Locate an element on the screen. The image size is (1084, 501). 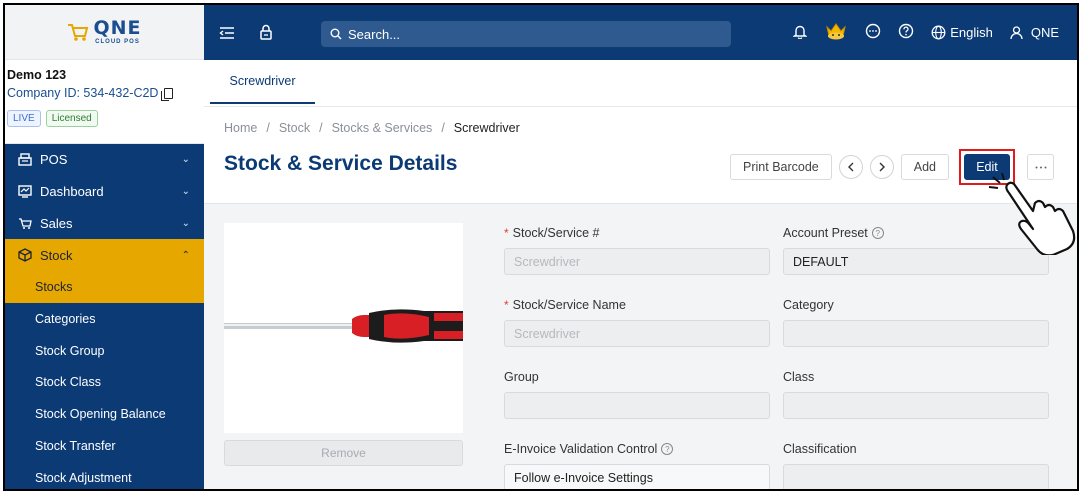
screwdriver-image is located at coordinates (343, 326).